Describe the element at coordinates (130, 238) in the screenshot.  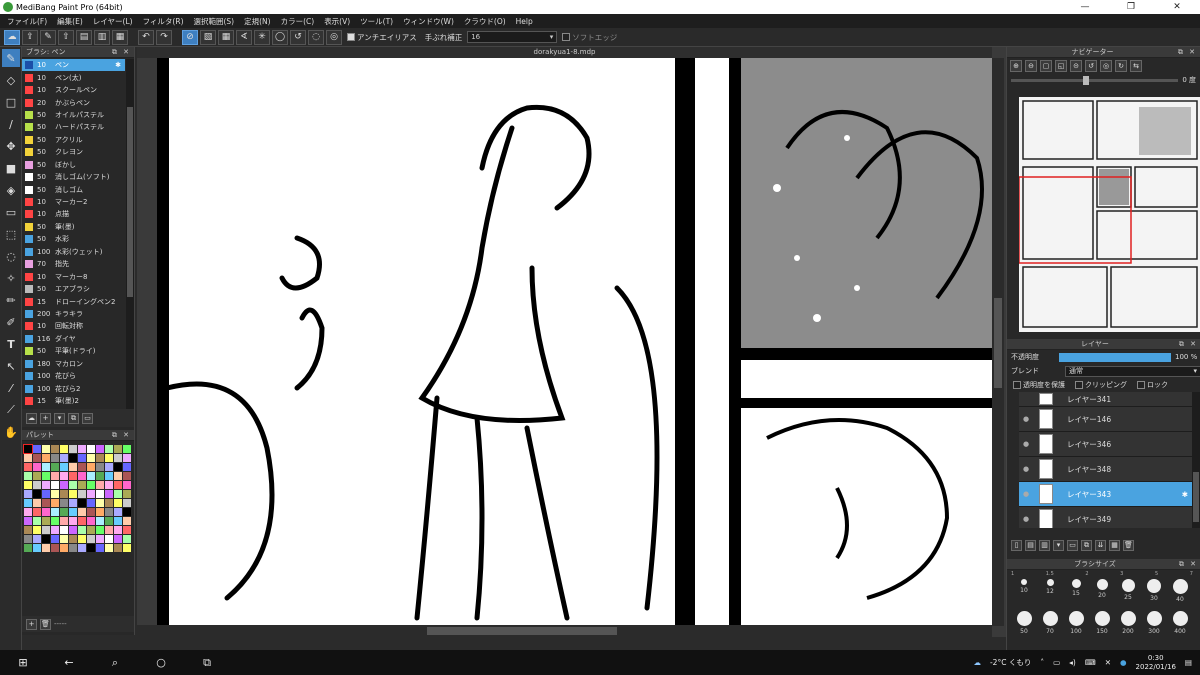
I see `brush-list-scrollbar` at that location.